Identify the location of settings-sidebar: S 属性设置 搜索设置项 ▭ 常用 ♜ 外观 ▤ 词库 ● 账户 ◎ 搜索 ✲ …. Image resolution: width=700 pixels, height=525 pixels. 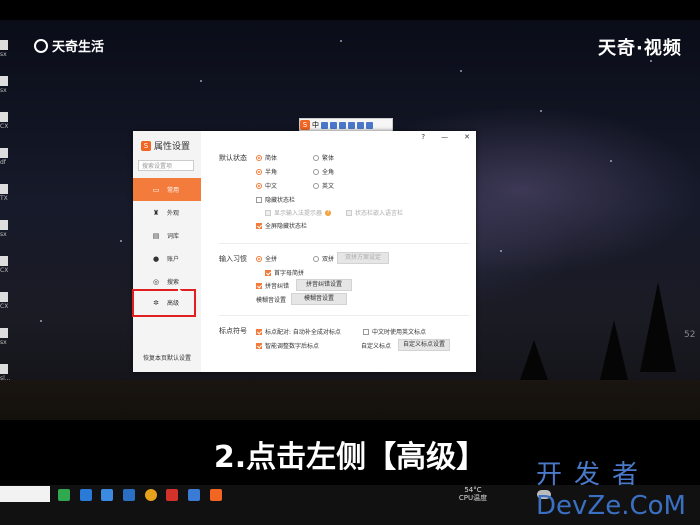
(167, 251).